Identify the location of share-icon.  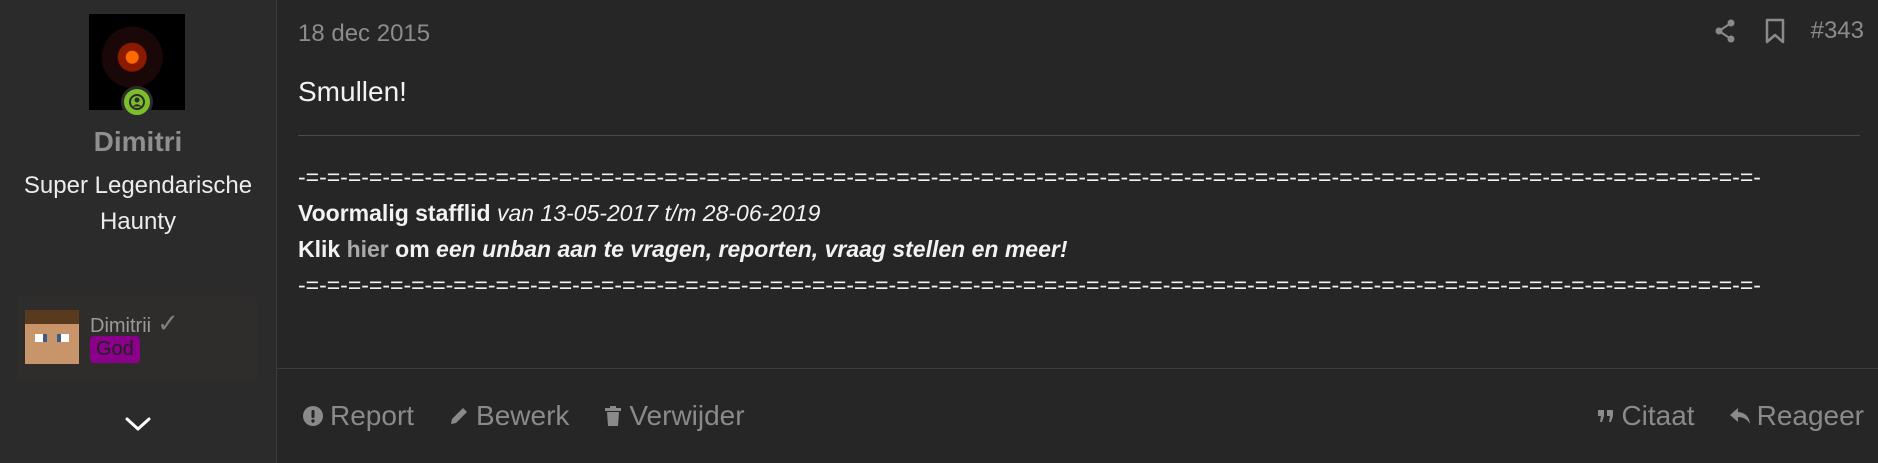
(1725, 31).